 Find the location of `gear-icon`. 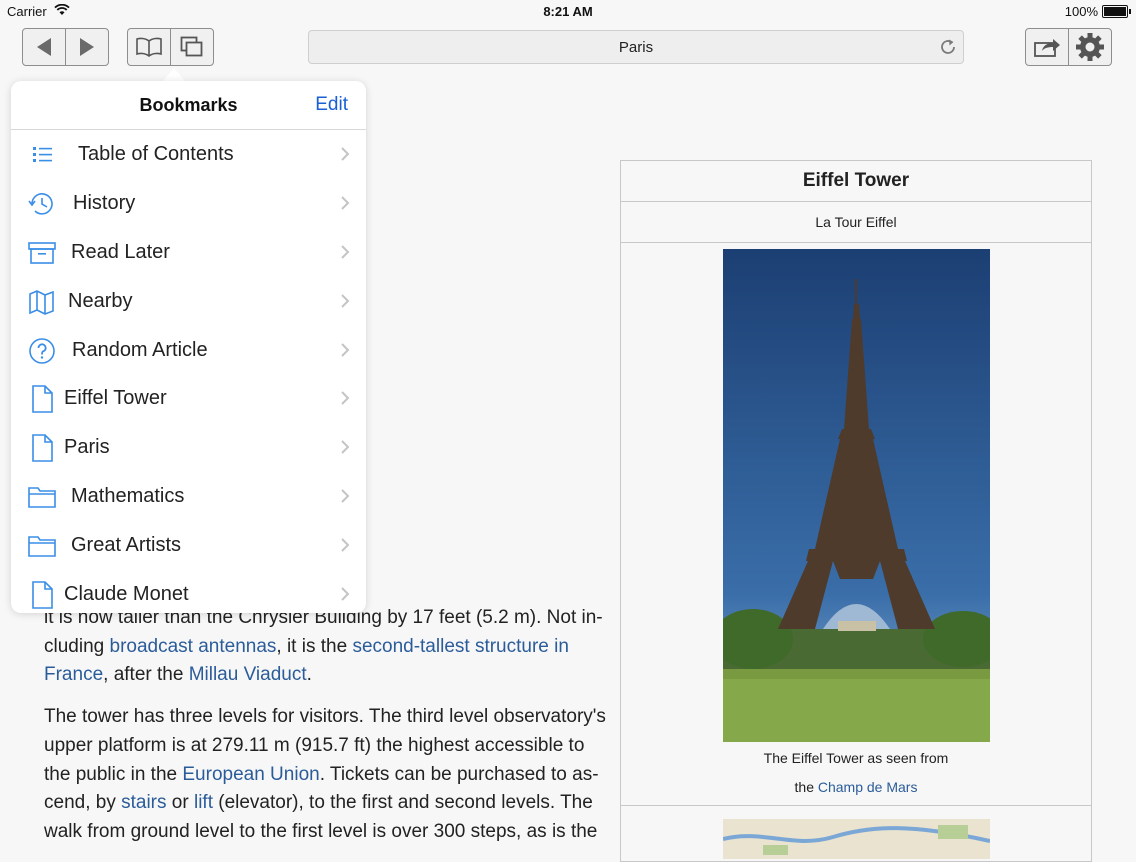

gear-icon is located at coordinates (1090, 47).